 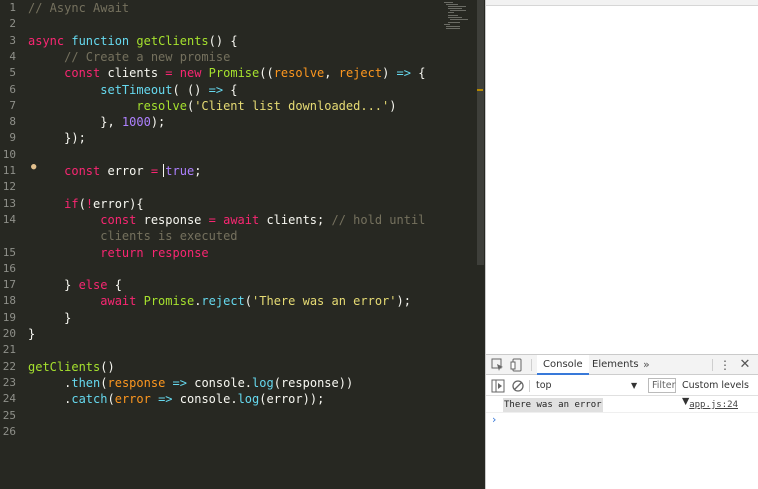 I want to click on code-token: then, so click(x=86, y=382).